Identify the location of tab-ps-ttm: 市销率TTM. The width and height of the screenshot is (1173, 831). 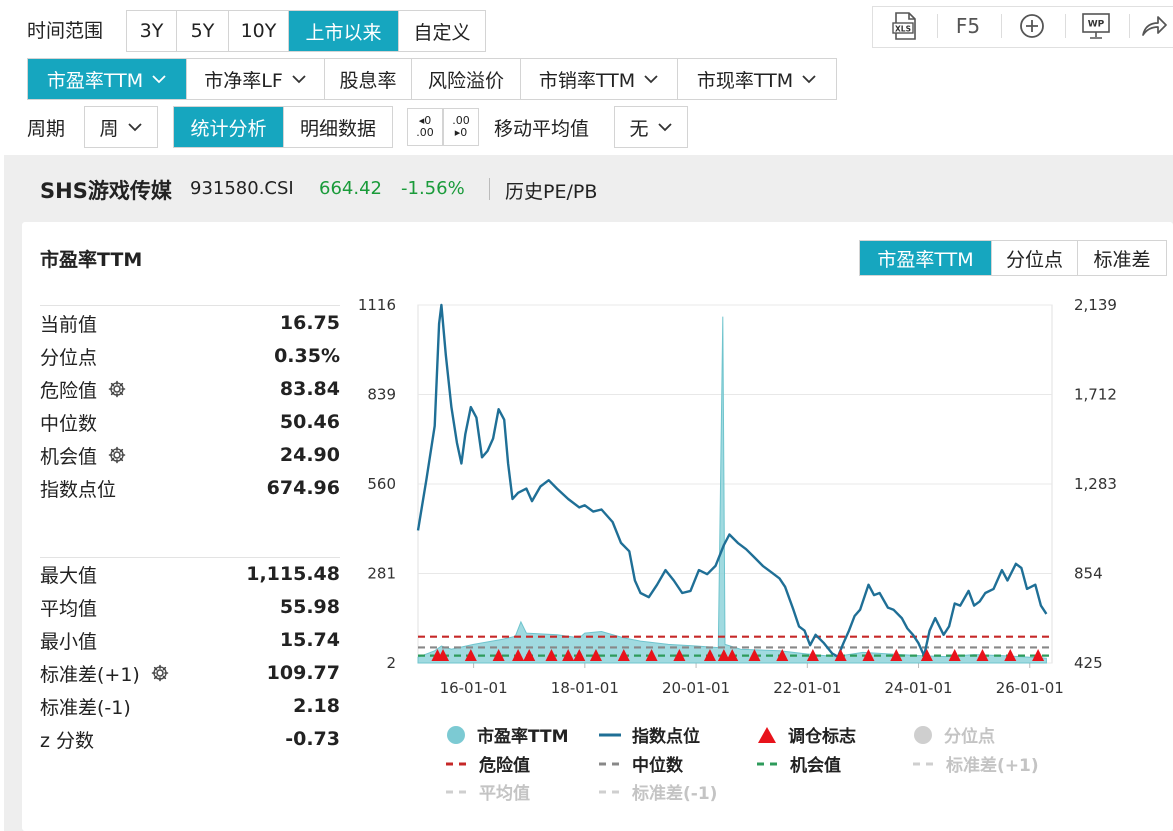
(599, 79).